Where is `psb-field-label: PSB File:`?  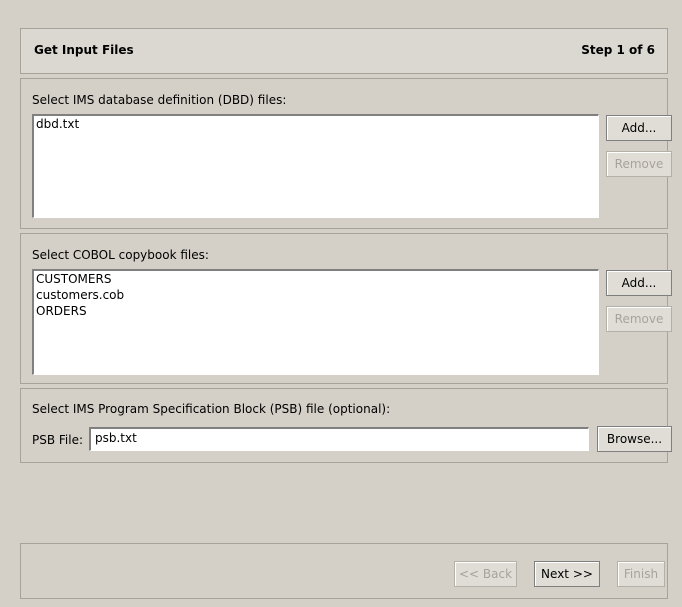
psb-field-label: PSB File: is located at coordinates (58, 440).